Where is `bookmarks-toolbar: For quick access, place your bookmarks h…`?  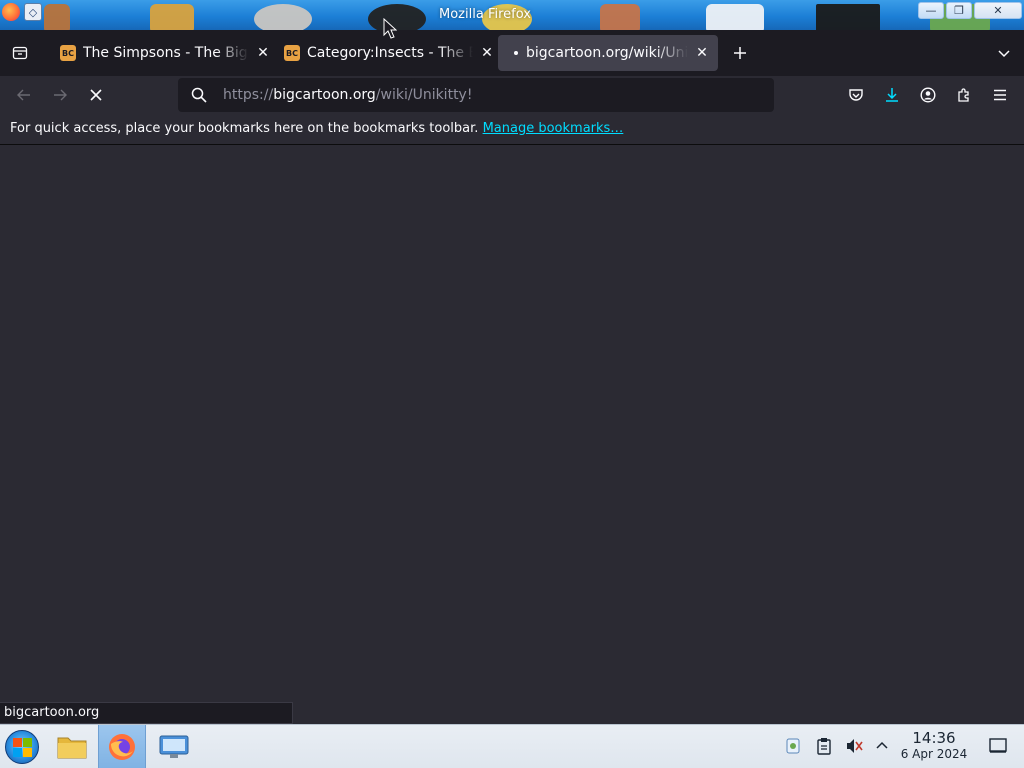
bookmarks-toolbar: For quick access, place your bookmarks h… is located at coordinates (512, 129).